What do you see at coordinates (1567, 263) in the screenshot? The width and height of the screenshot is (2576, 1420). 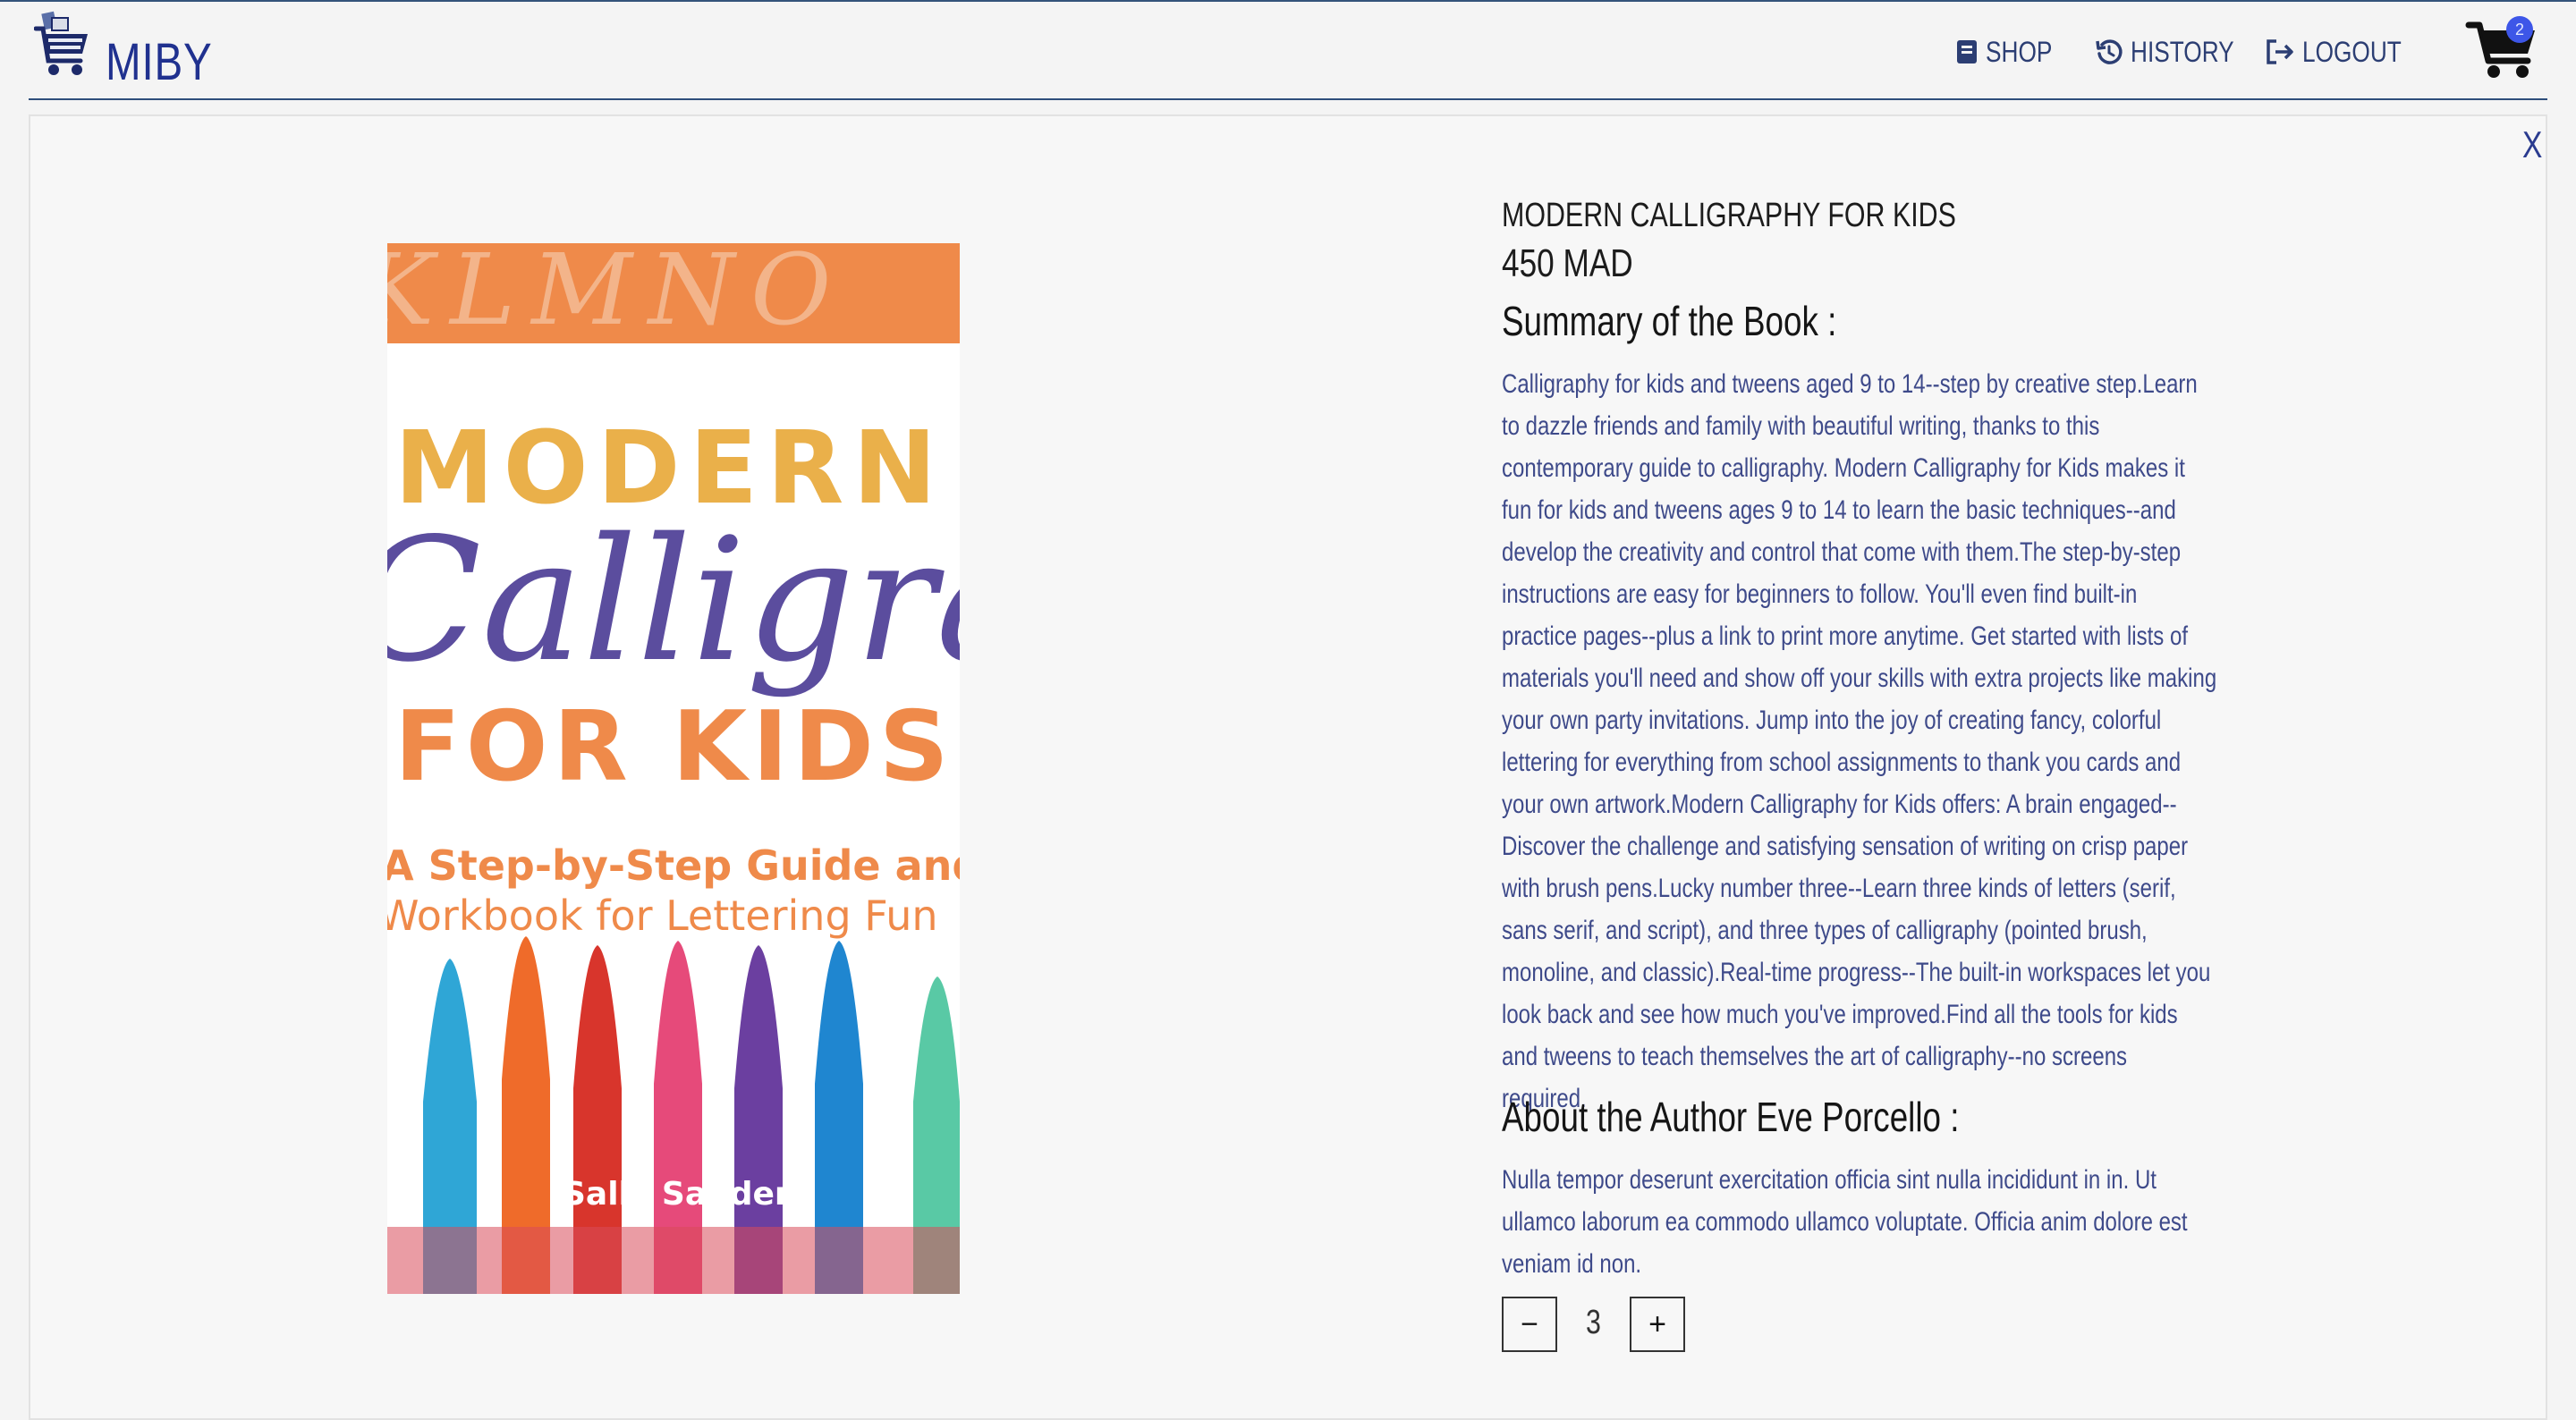 I see `book-price: 450 MAD` at bounding box center [1567, 263].